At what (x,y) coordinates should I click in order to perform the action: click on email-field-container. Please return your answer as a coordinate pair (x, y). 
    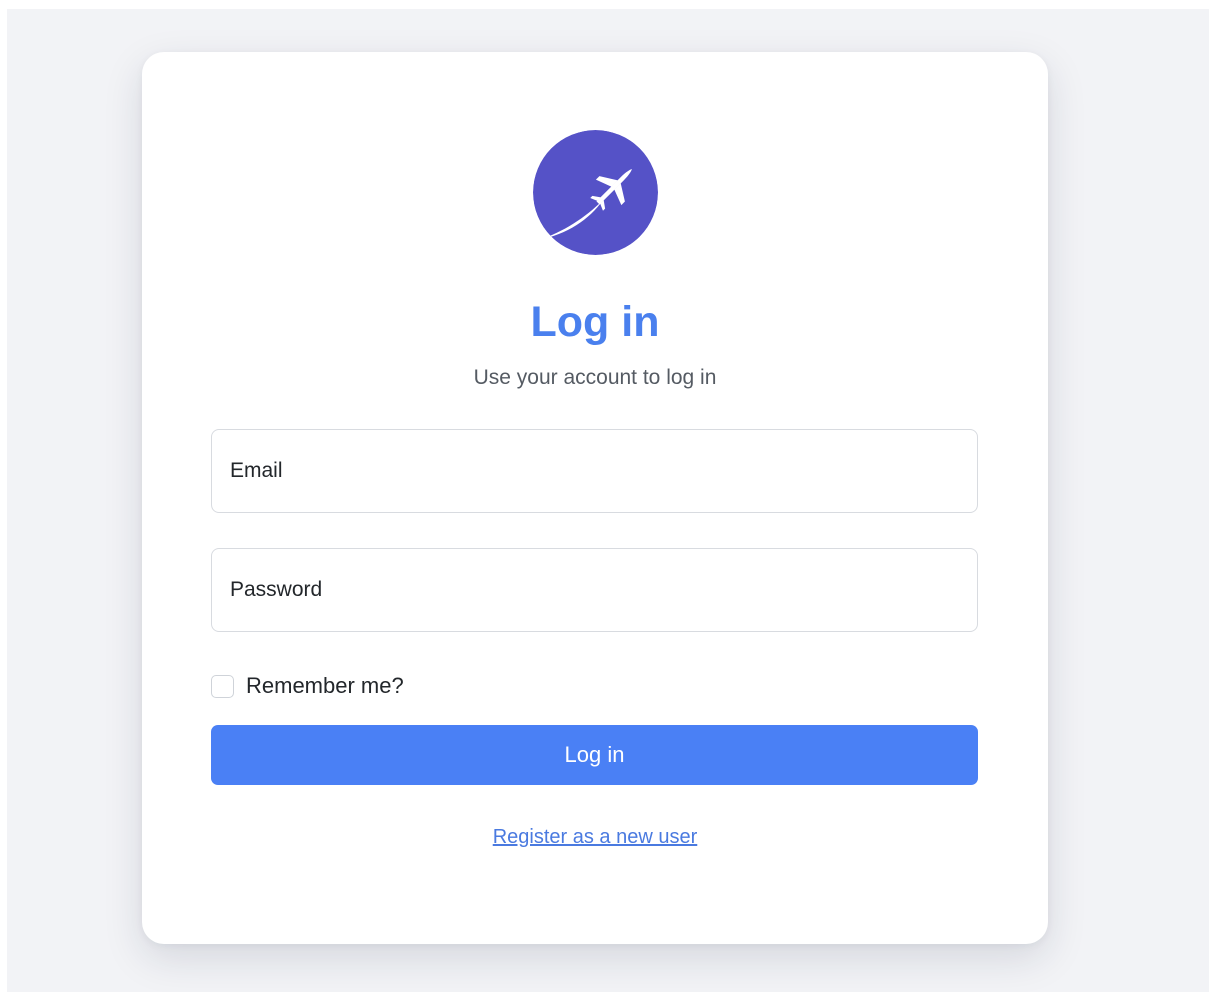
    Looking at the image, I should click on (594, 471).